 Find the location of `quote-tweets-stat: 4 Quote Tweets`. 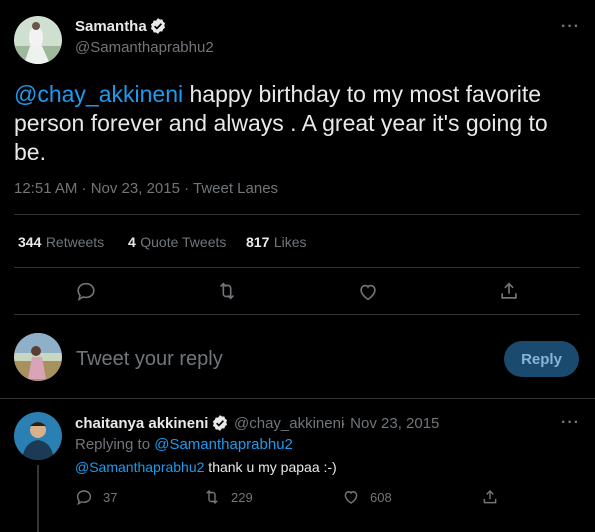

quote-tweets-stat: 4 Quote Tweets is located at coordinates (177, 243).